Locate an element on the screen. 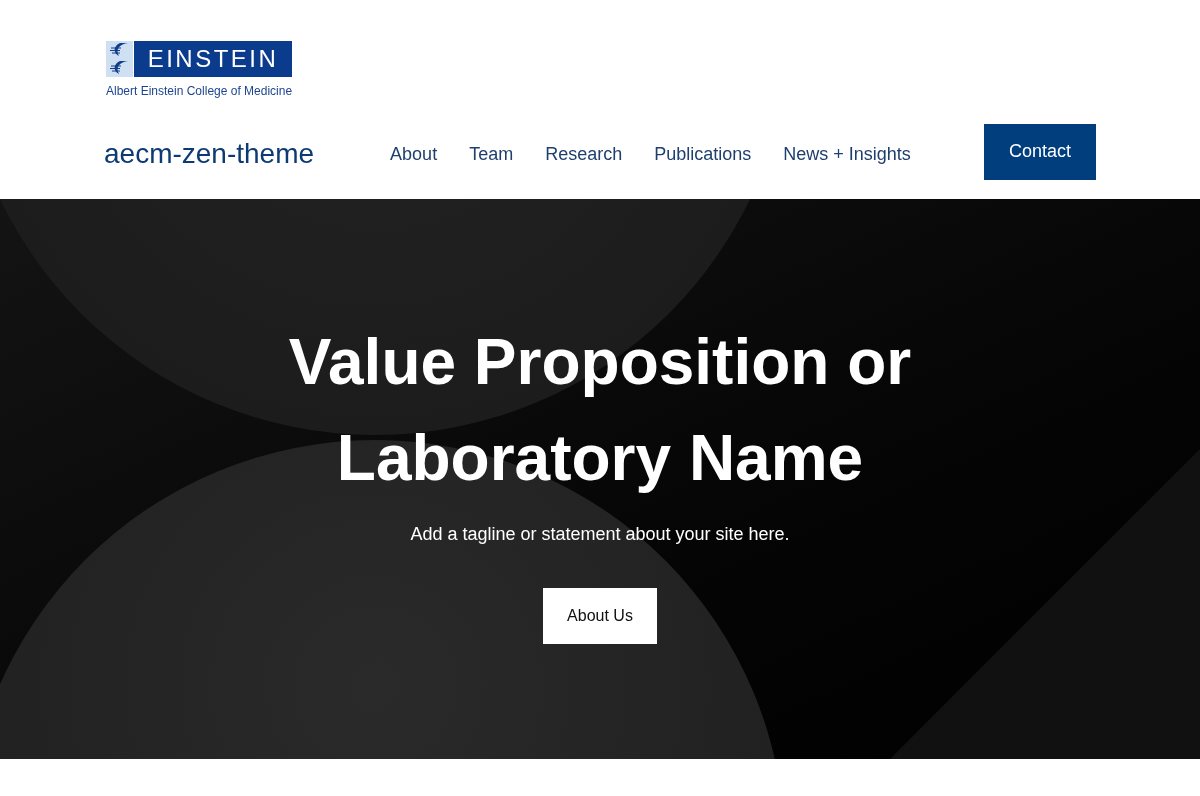  hero-title: Value Proposition or Laboratory Name is located at coordinates (600, 410).